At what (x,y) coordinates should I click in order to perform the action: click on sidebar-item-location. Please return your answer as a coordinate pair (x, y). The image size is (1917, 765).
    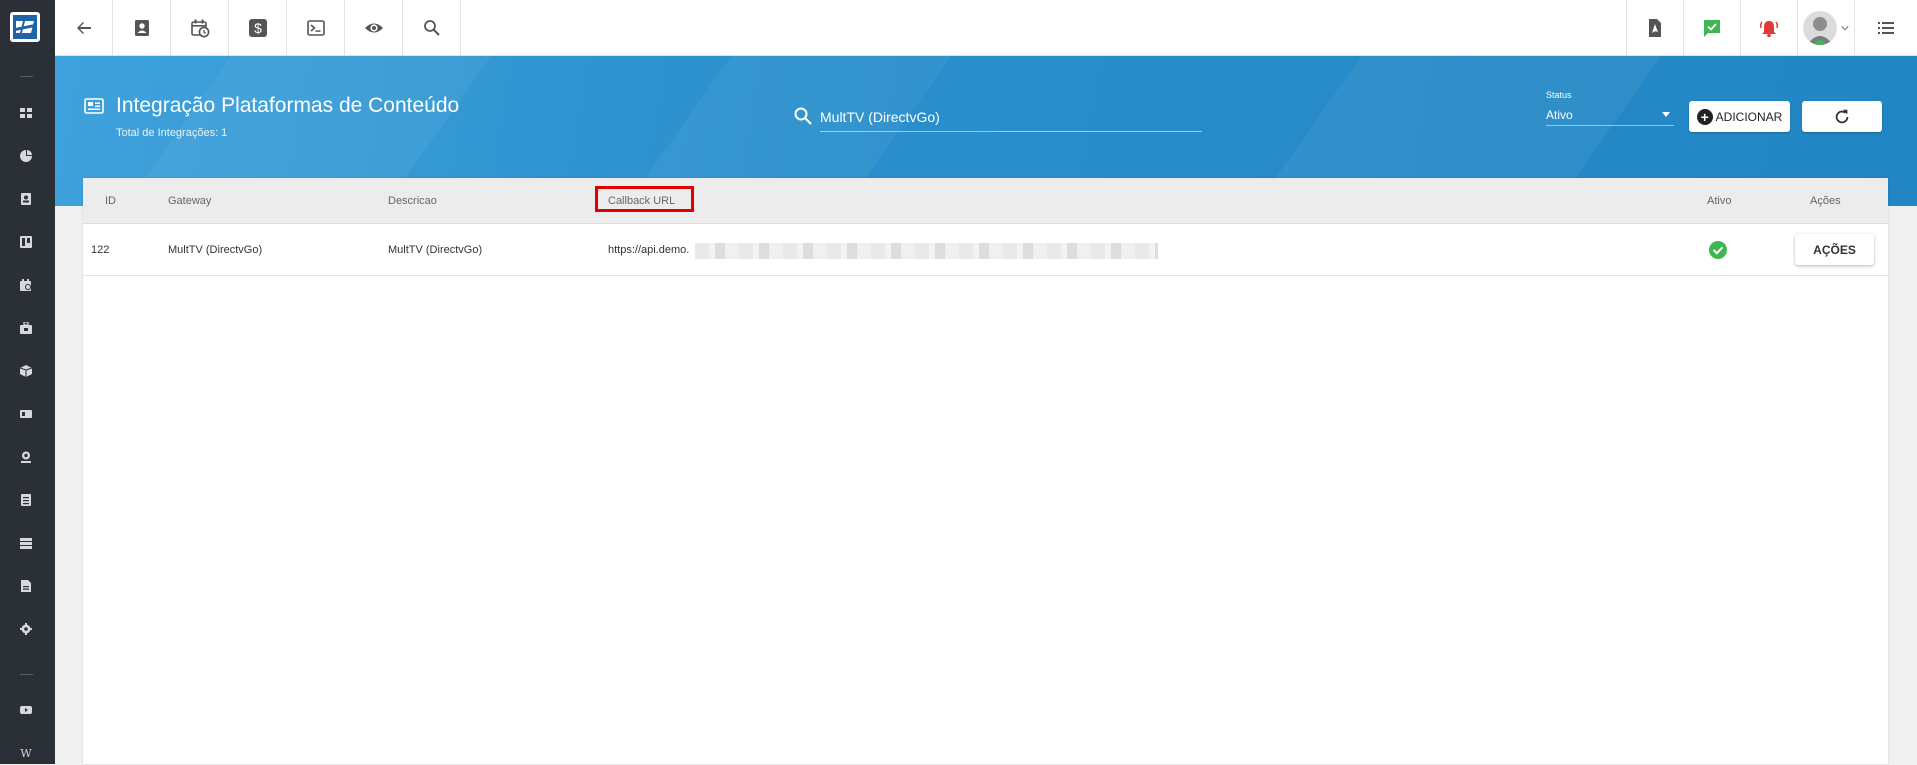
    Looking at the image, I should click on (26, 457).